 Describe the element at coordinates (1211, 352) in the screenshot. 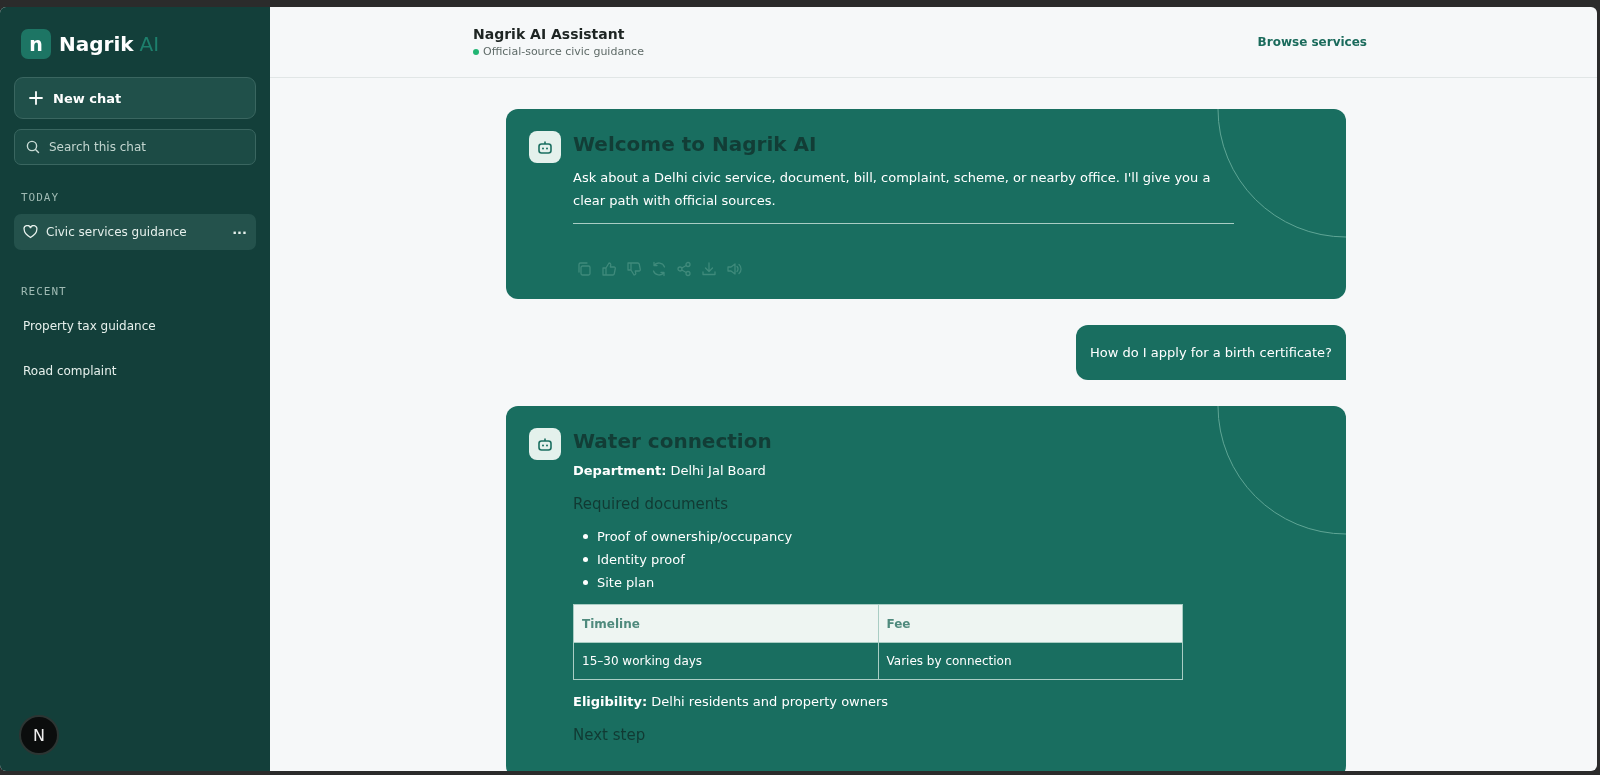

I see `user-message: How do I apply for a birth certificate?` at that location.